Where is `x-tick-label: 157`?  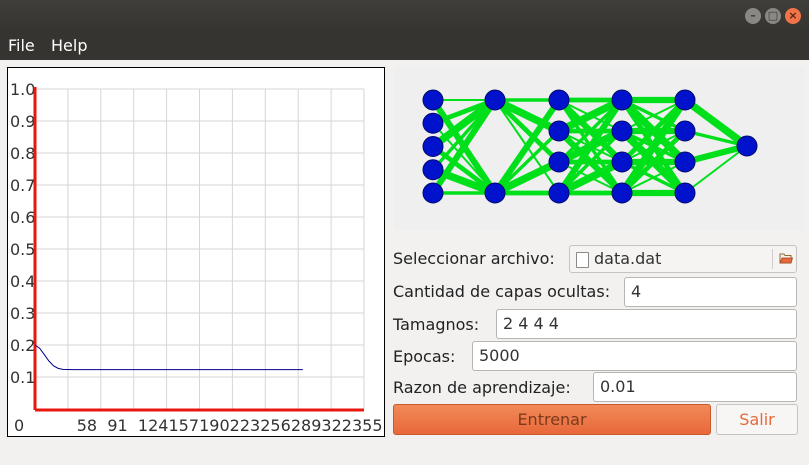
x-tick-label: 157 is located at coordinates (184, 425).